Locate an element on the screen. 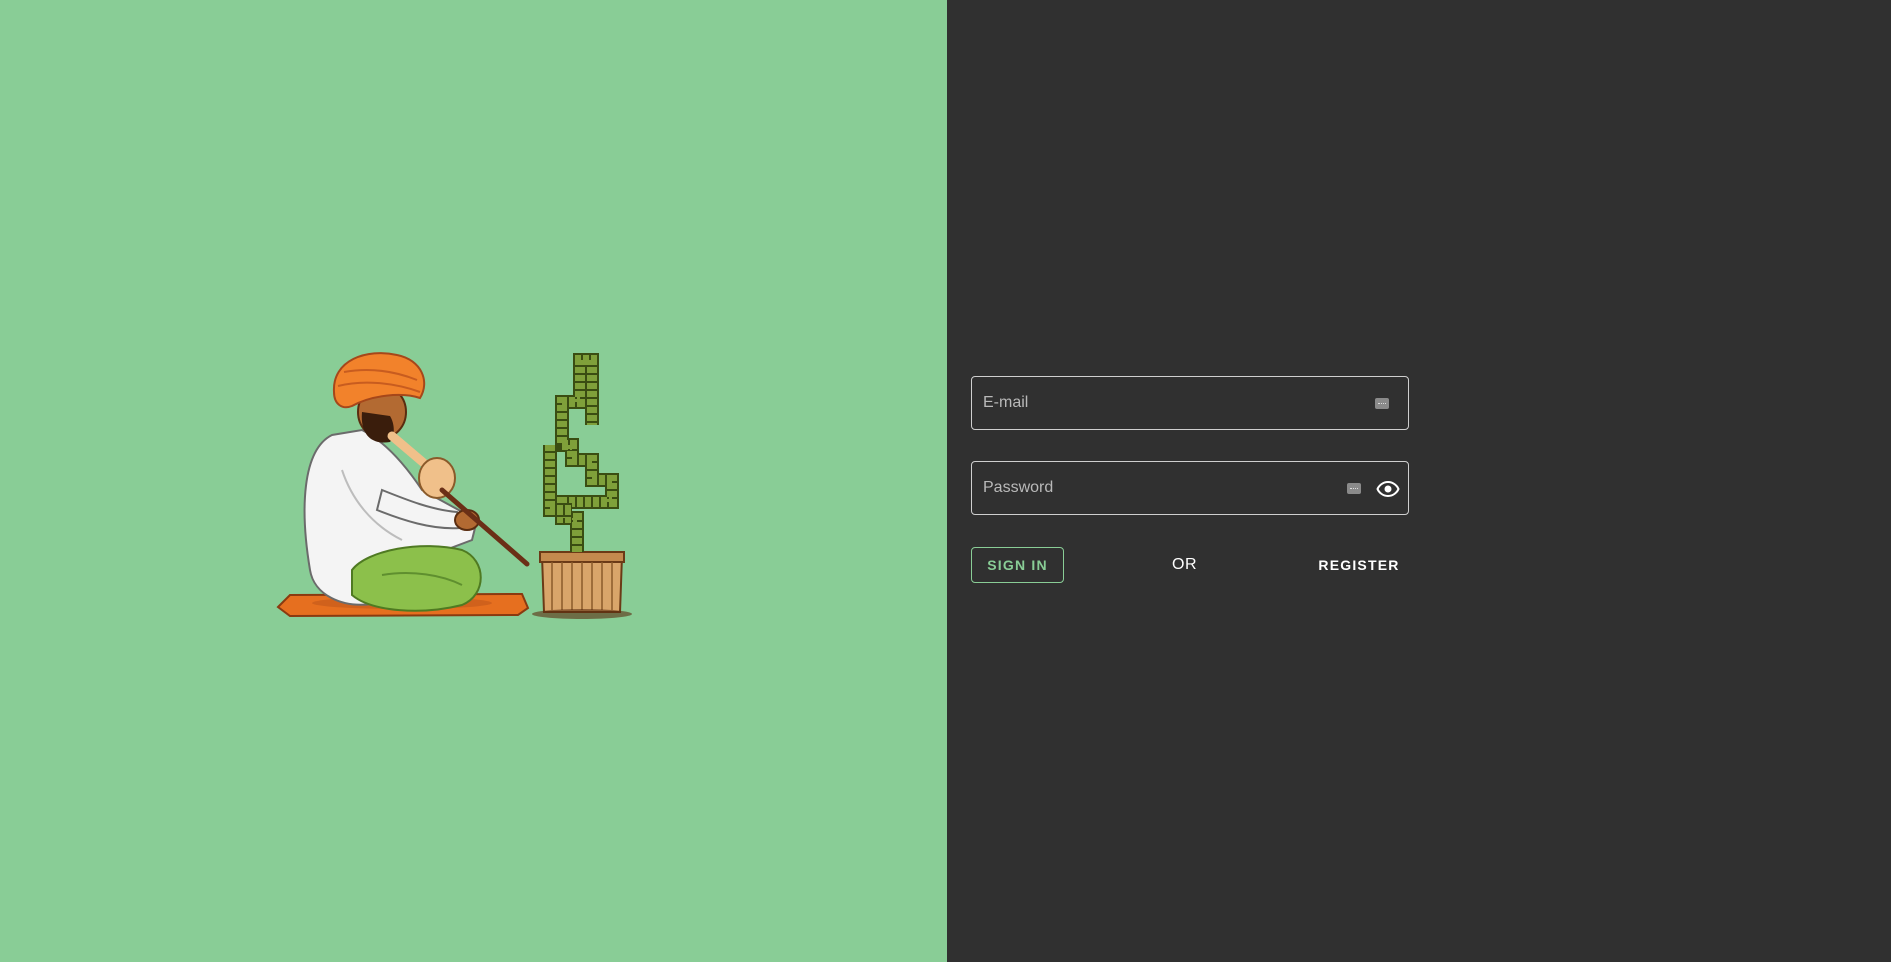 The image size is (1891, 962). eye-icon is located at coordinates (1388, 489).